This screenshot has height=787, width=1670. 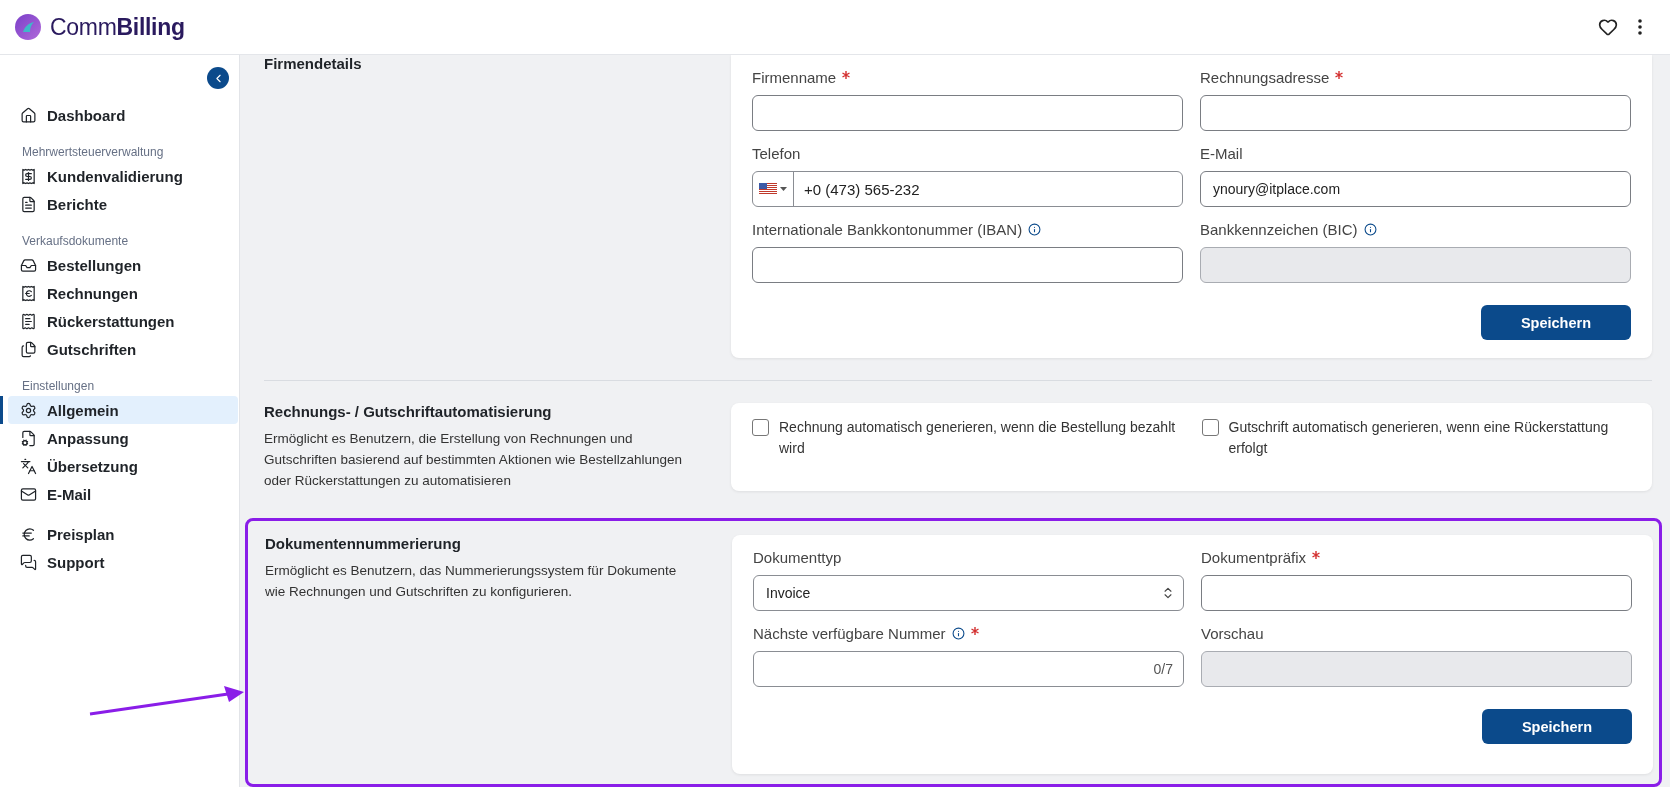 What do you see at coordinates (123, 321) in the screenshot?
I see `nav-item: Rückerstattungen` at bounding box center [123, 321].